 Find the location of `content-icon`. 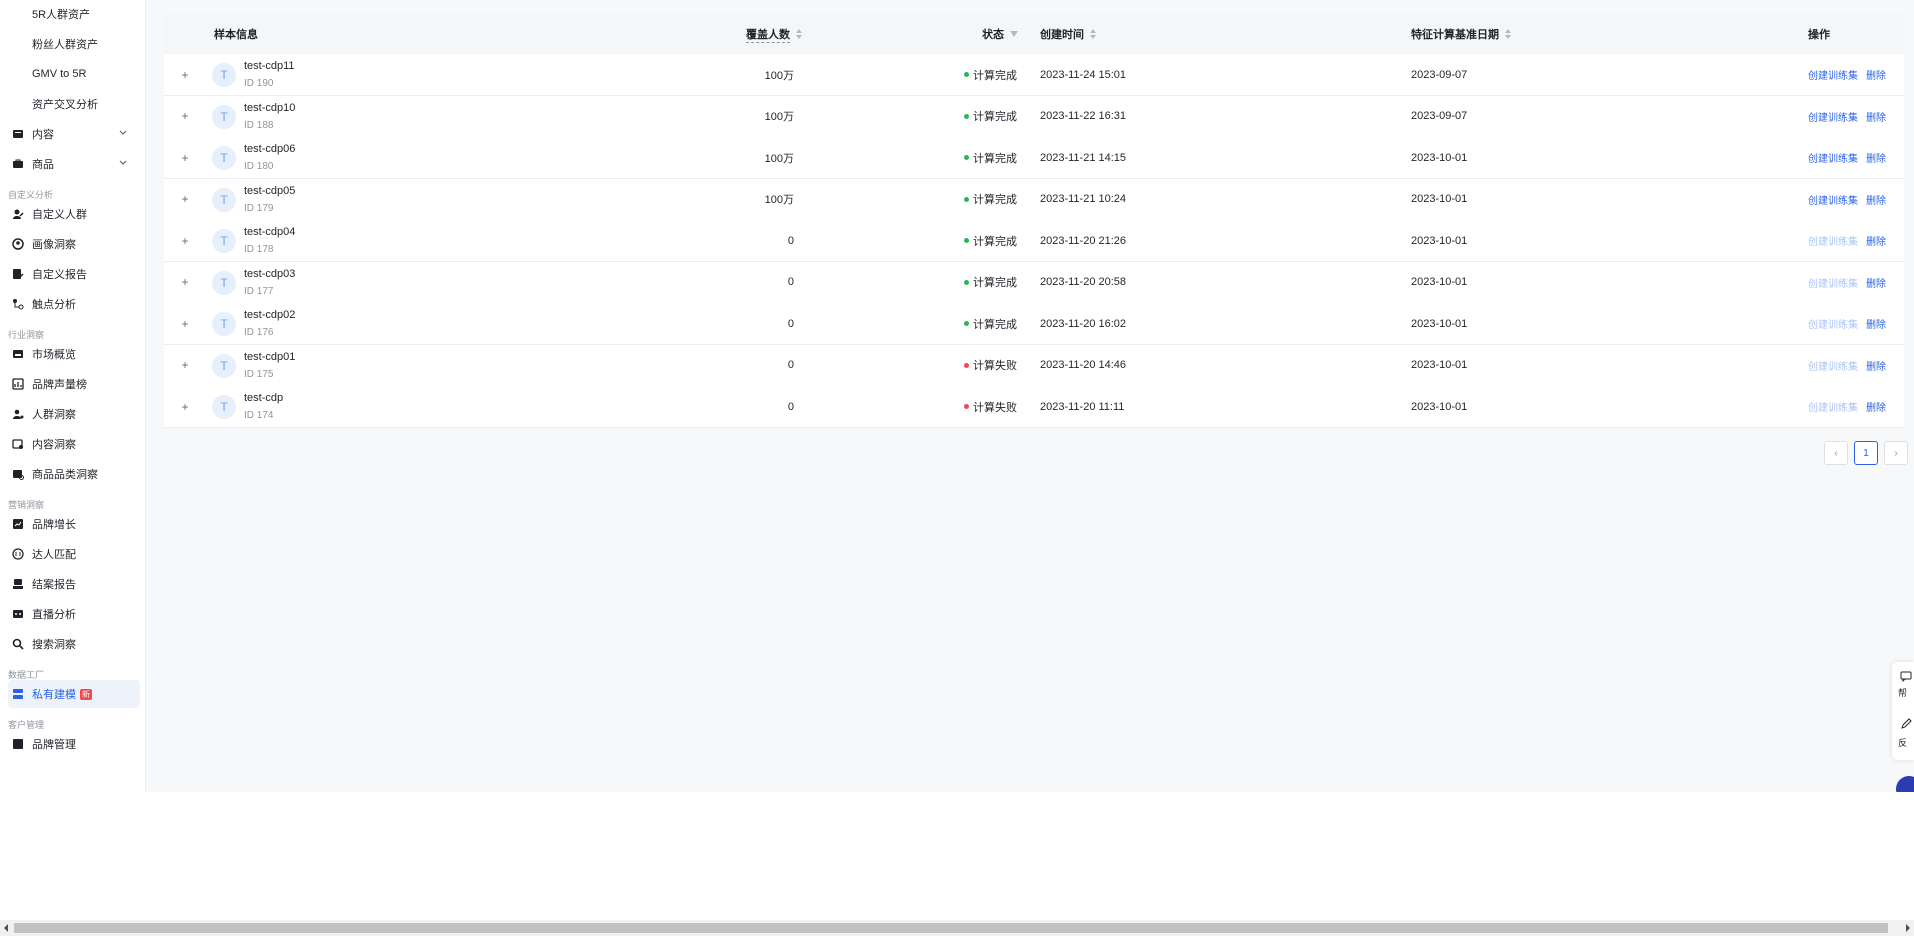

content-icon is located at coordinates (18, 134).